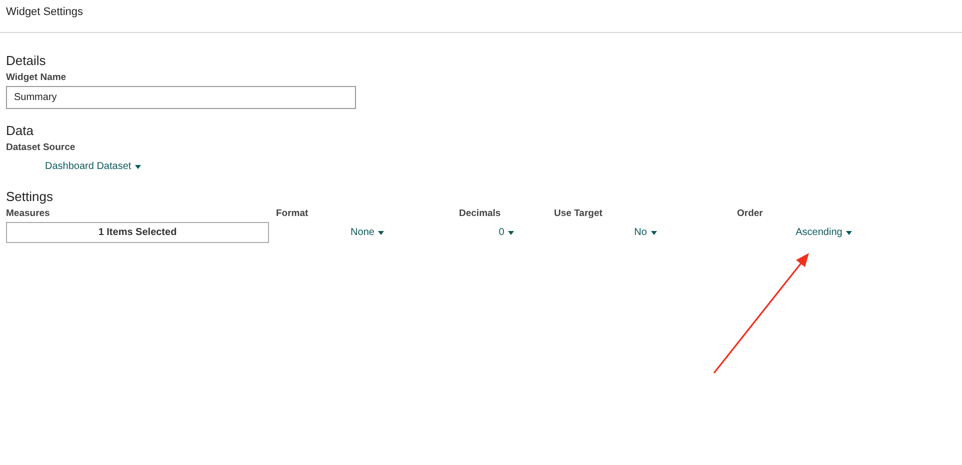 This screenshot has width=962, height=465. Describe the element at coordinates (93, 166) in the screenshot. I see `dropdown: Dashboard Dataset` at that location.